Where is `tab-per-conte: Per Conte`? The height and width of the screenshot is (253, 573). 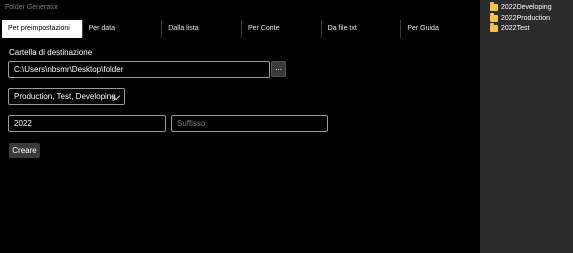 tab-per-conte: Per Conte is located at coordinates (280, 29).